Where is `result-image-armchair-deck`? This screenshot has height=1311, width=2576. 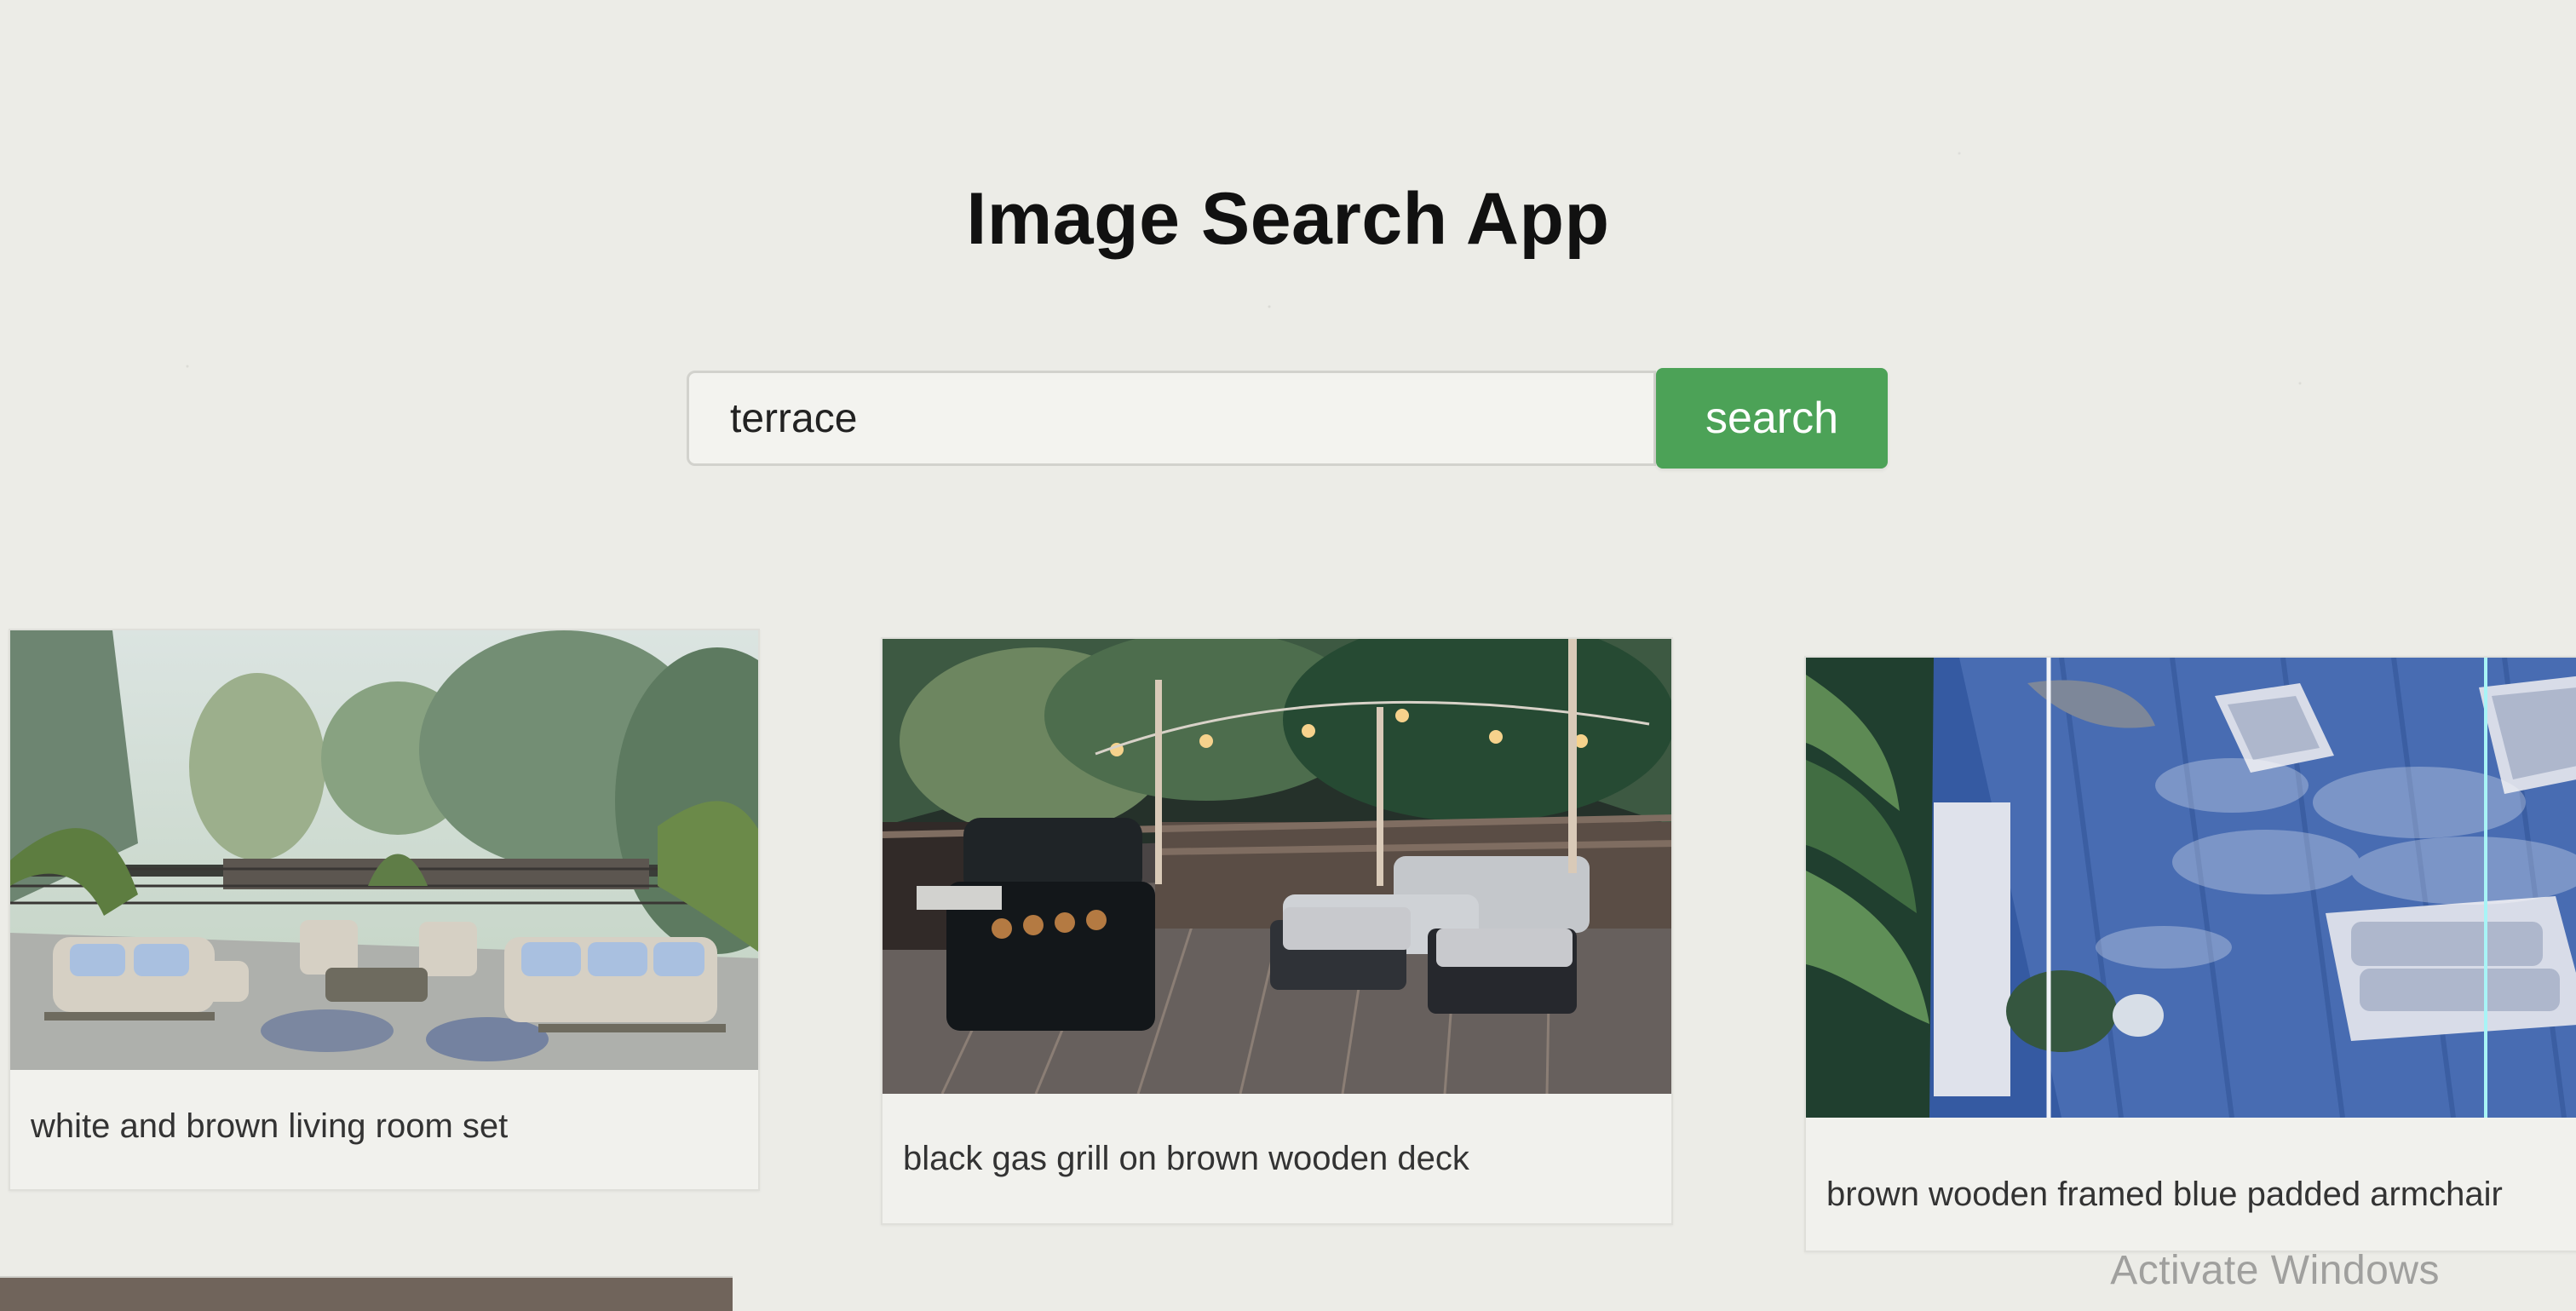
result-image-armchair-deck is located at coordinates (2191, 888).